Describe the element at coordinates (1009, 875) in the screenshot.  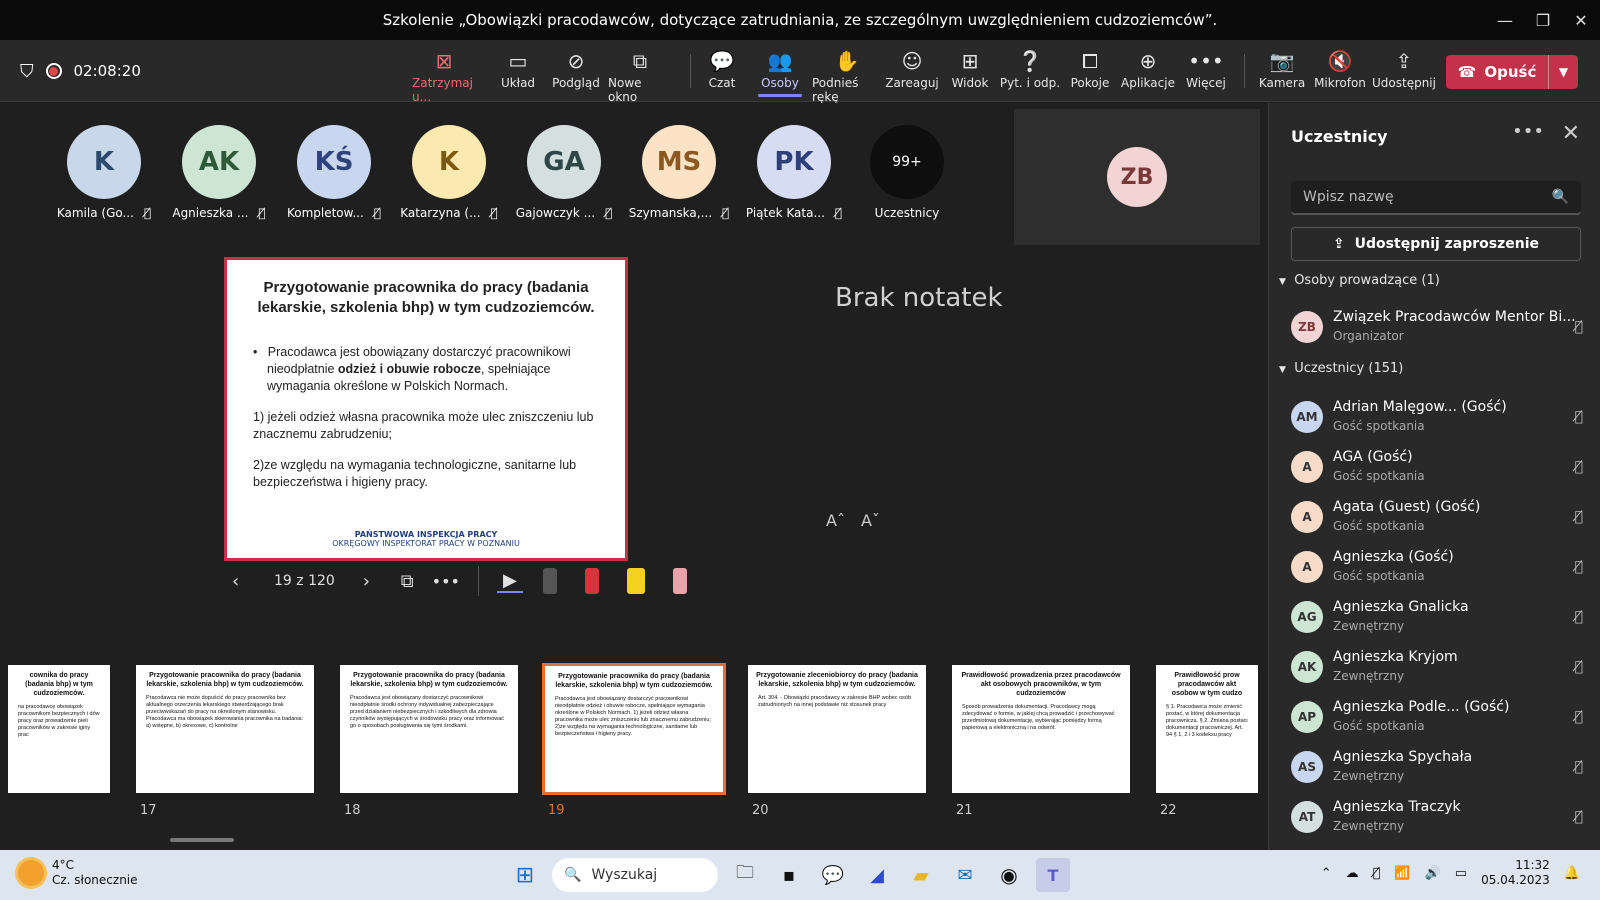
I see `chrome-icon: ◉` at that location.